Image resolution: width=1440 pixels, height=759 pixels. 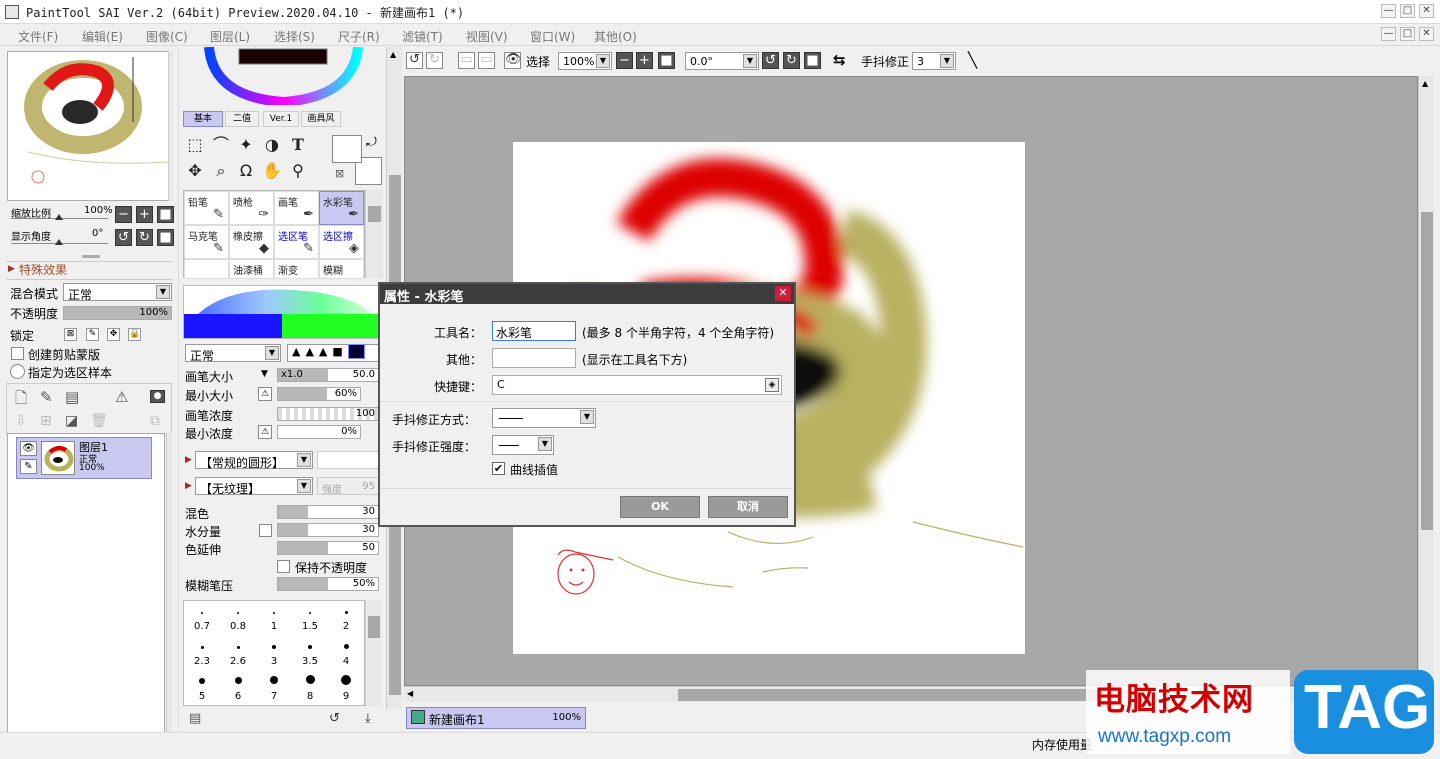 I want to click on transparent-color-icon: ⊠, so click(x=339, y=173).